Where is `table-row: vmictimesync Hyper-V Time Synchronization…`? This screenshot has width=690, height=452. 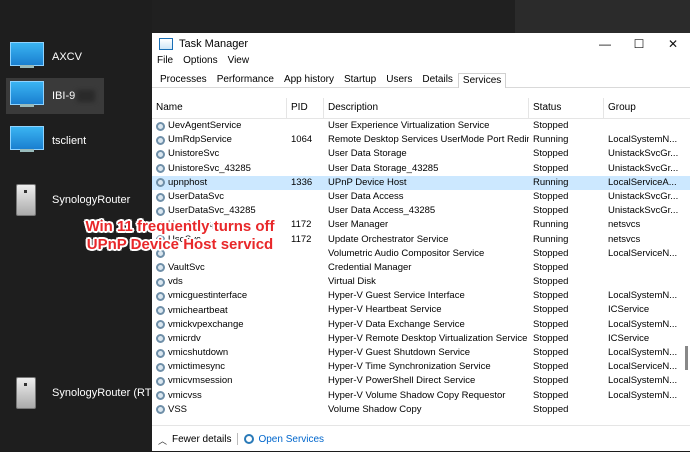 table-row: vmictimesync Hyper-V Time Synchronization… is located at coordinates (421, 367).